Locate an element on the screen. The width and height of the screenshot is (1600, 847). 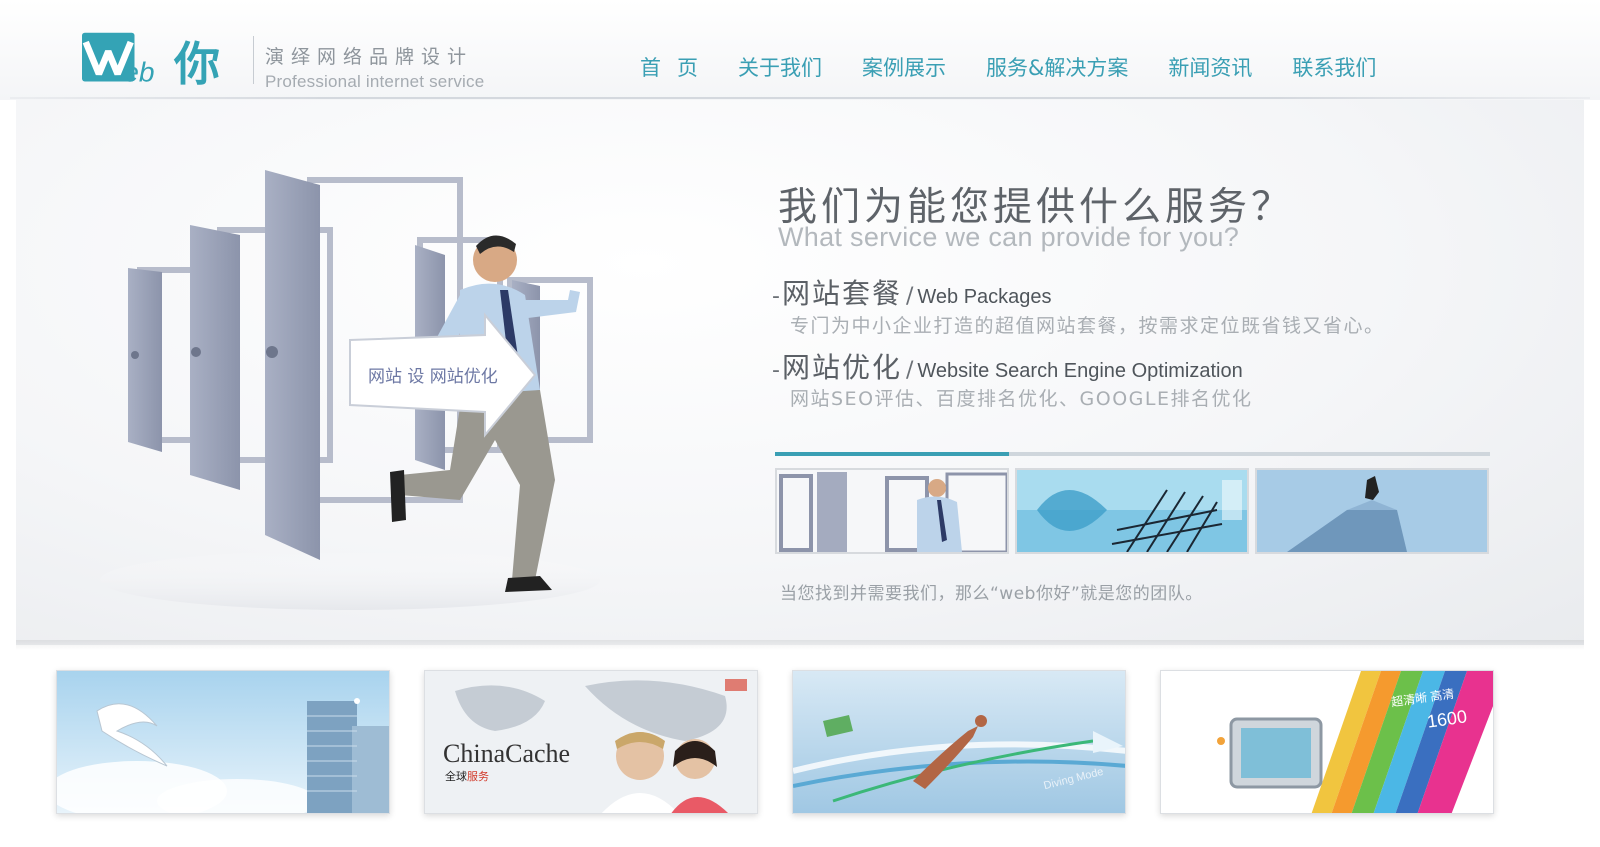
banner-city-image is located at coordinates (223, 742).